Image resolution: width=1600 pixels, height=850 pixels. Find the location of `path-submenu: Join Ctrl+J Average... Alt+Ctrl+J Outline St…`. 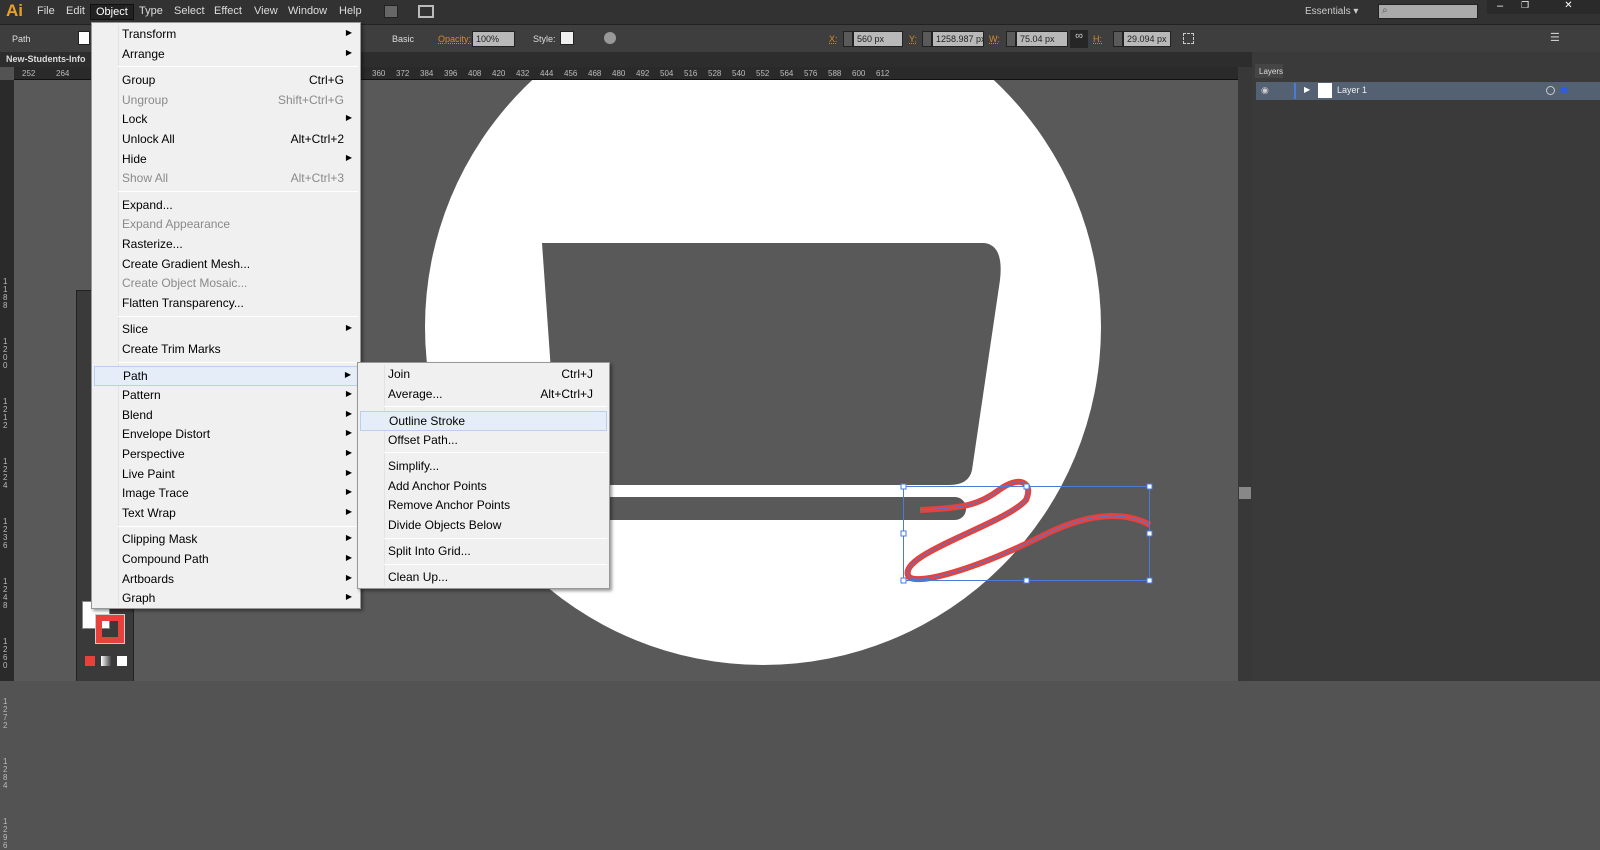

path-submenu: Join Ctrl+J Average... Alt+Ctrl+J Outline St… is located at coordinates (483, 475).